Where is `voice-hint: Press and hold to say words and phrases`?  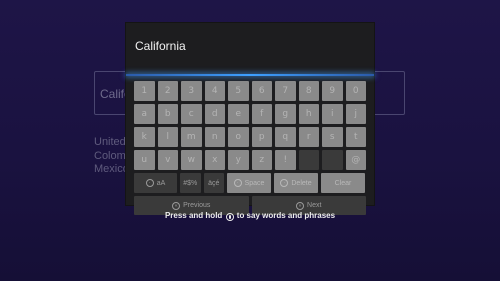
voice-hint: Press and hold to say words and phrases is located at coordinates (250, 216).